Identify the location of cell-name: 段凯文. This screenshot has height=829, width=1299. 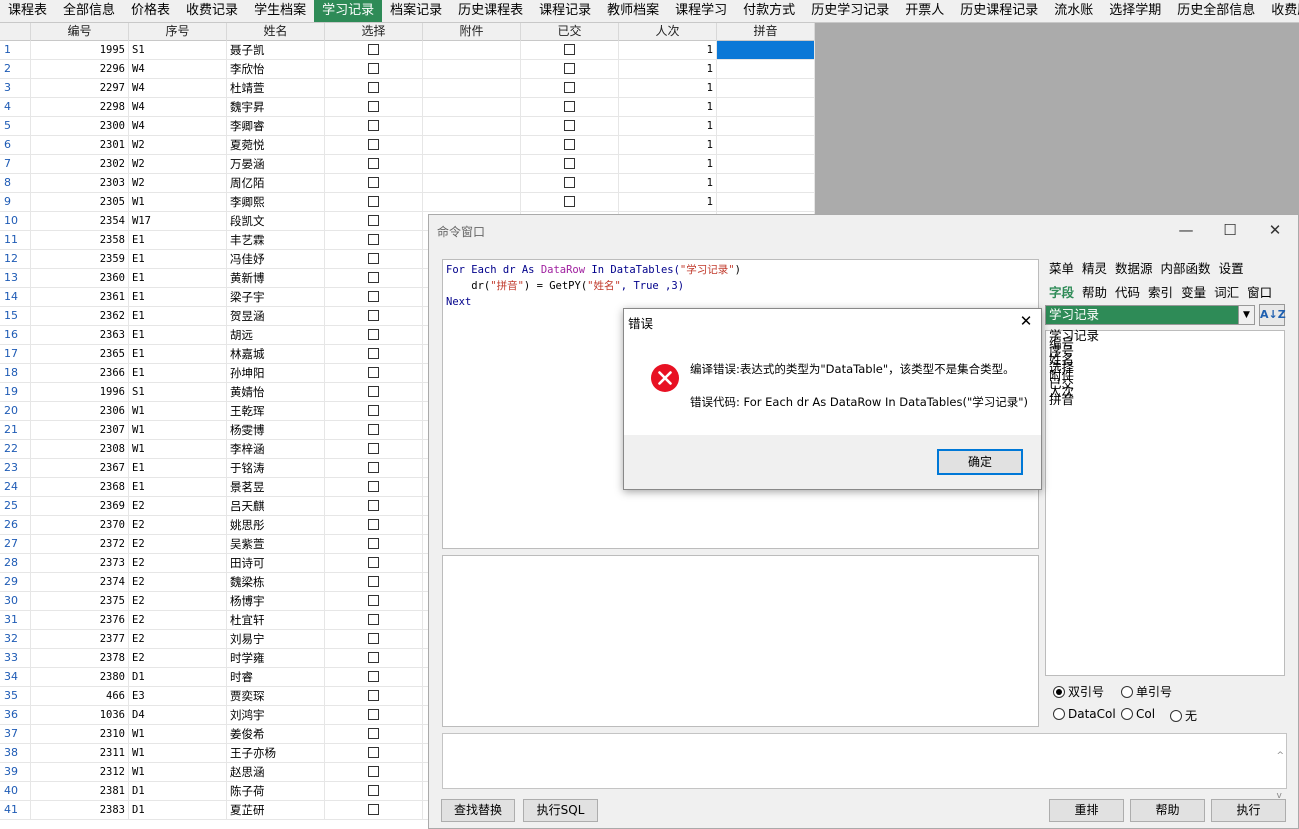
(276, 221).